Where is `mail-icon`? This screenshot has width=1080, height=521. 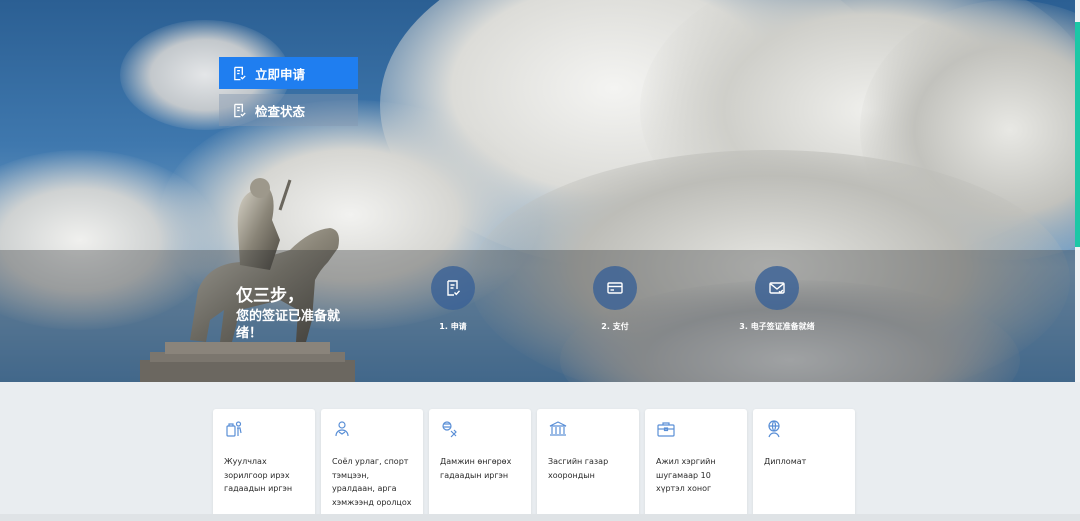
mail-icon is located at coordinates (777, 288).